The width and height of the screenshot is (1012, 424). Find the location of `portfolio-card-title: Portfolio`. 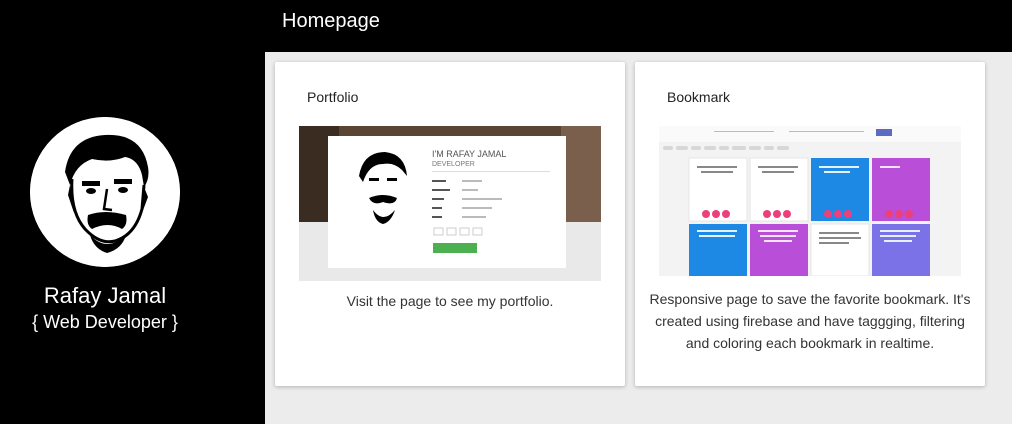

portfolio-card-title: Portfolio is located at coordinates (333, 97).